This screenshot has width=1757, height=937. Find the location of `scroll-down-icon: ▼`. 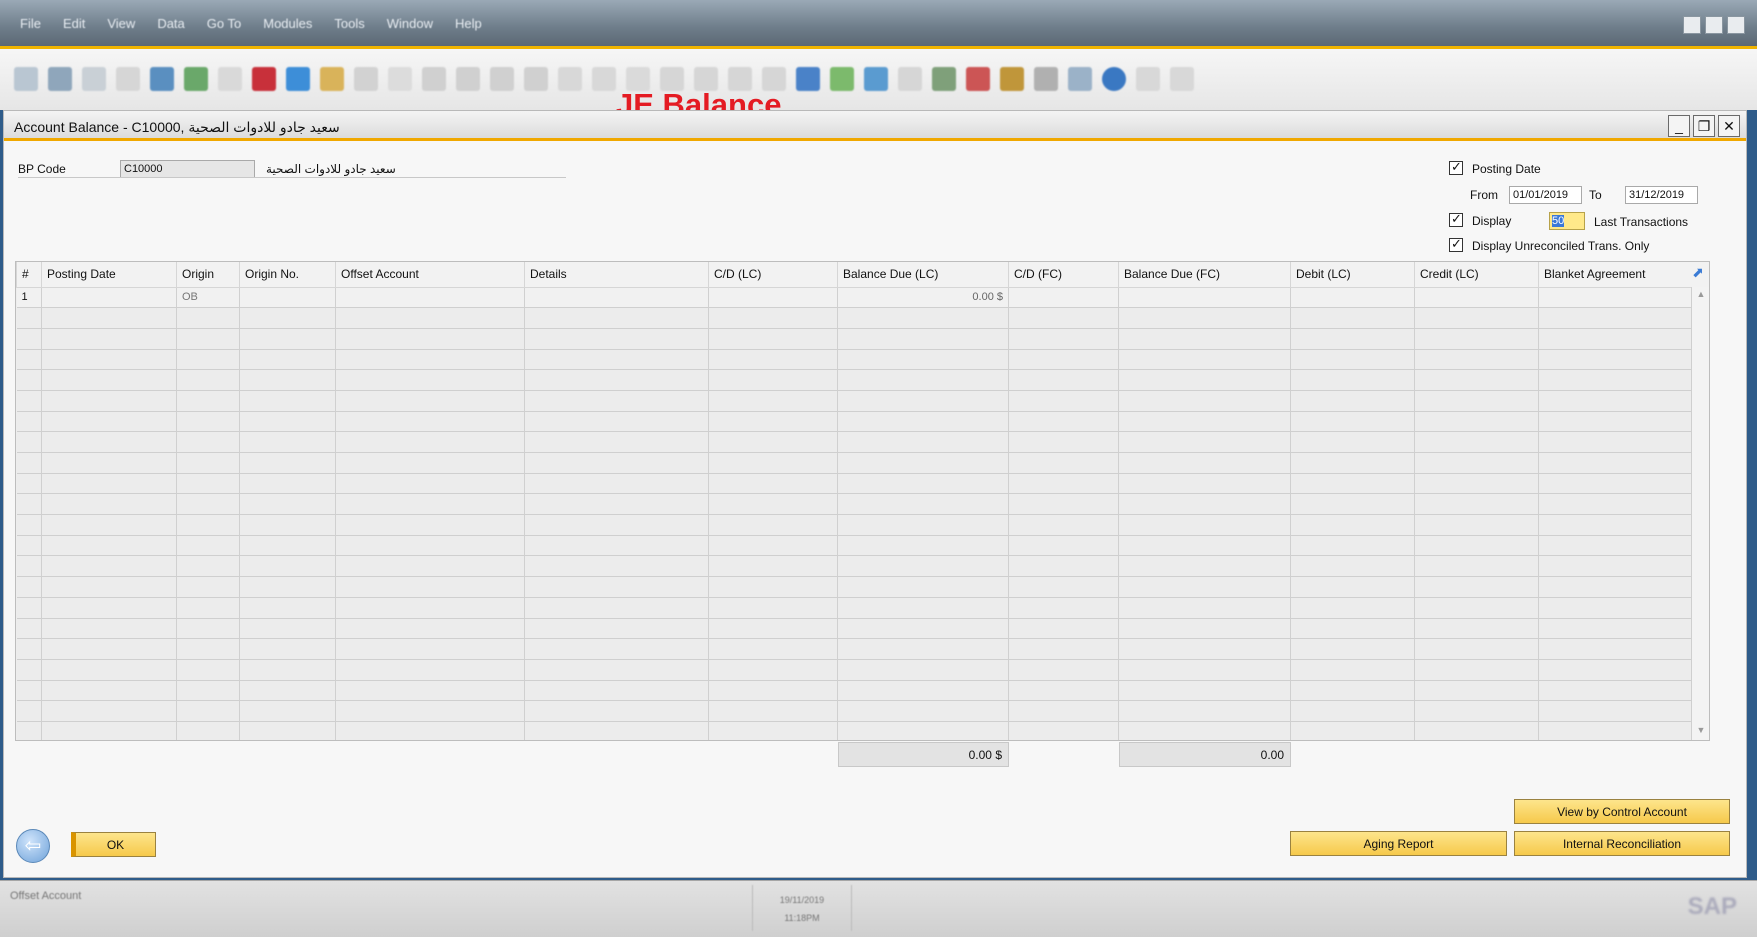

scroll-down-icon: ▼ is located at coordinates (1701, 732).